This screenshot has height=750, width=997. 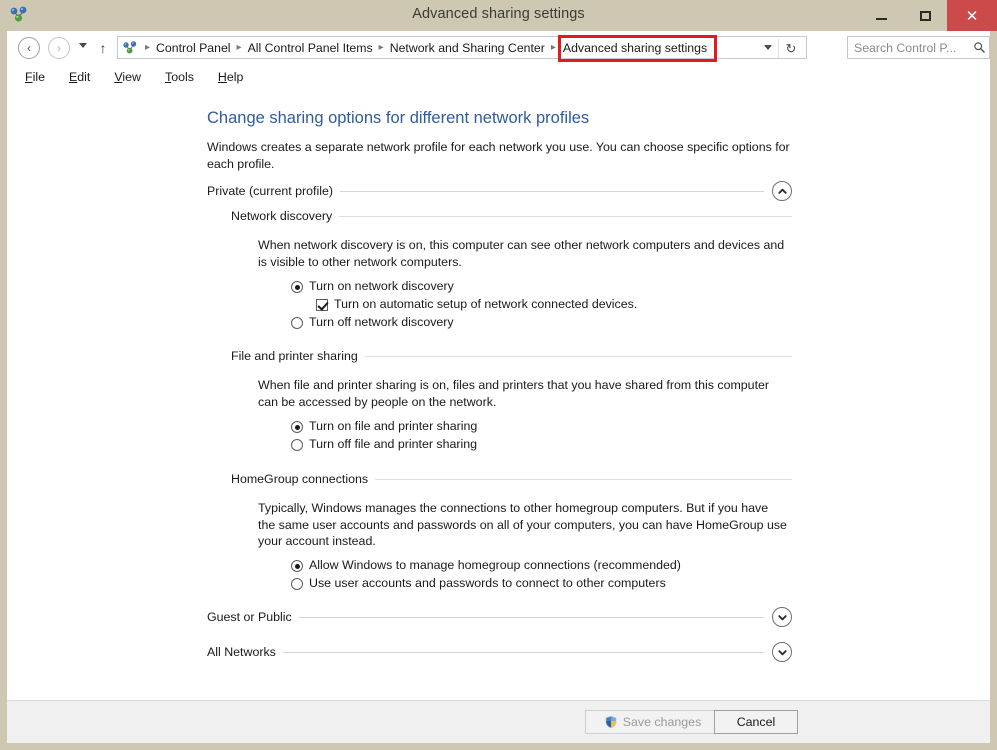 What do you see at coordinates (498, 76) in the screenshot?
I see `menu-bar: File Edit View Tools Help` at bounding box center [498, 76].